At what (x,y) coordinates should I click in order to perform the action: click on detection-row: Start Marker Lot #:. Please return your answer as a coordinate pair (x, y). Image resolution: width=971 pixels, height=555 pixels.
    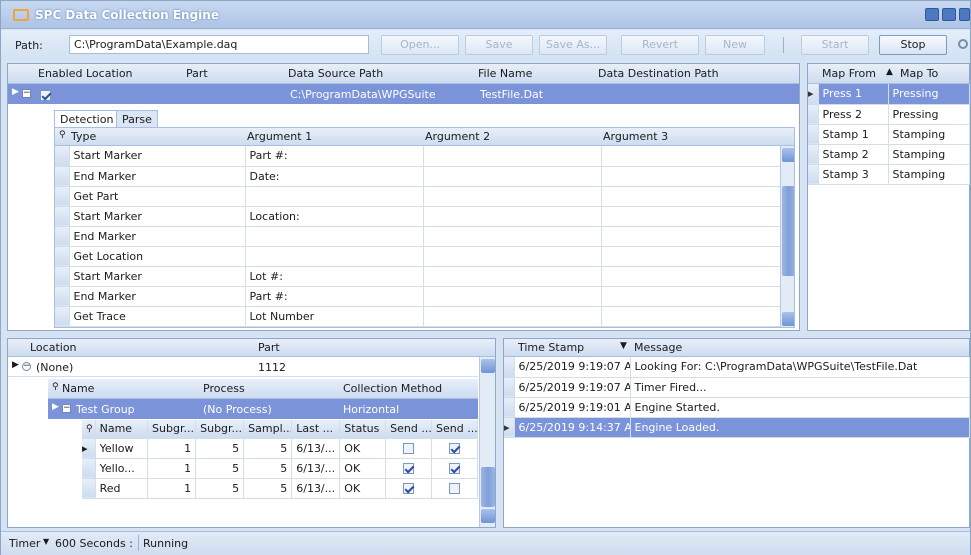
    Looking at the image, I should click on (418, 276).